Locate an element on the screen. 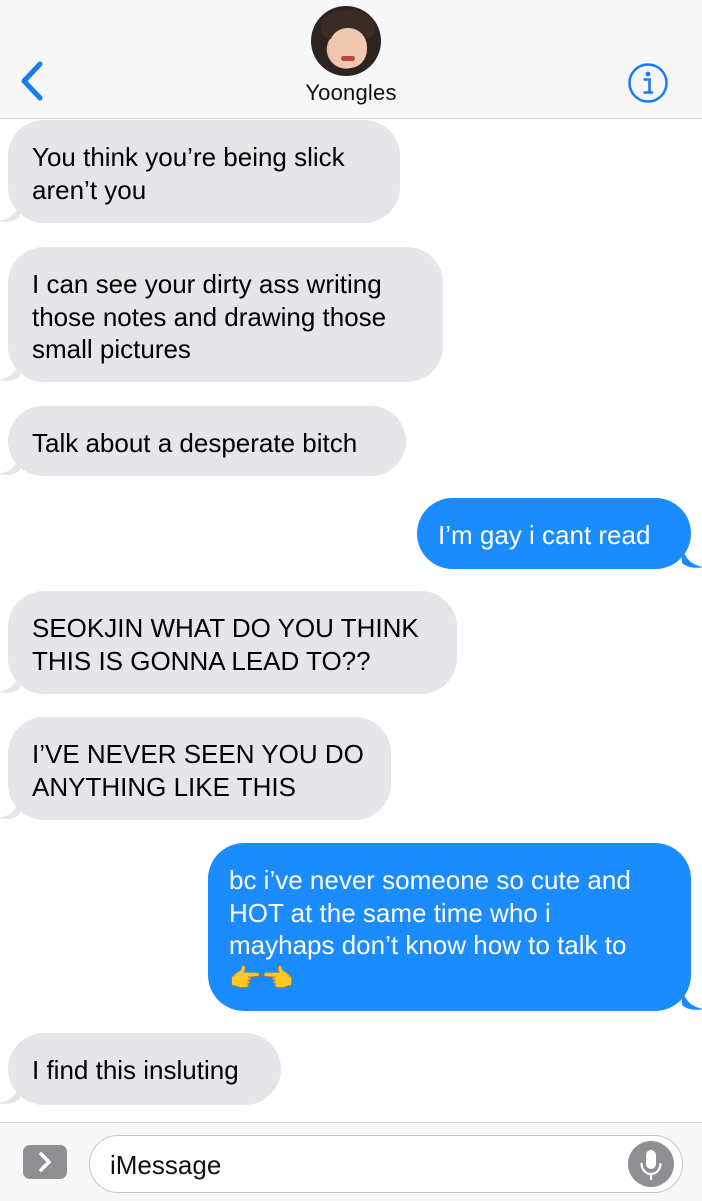 This screenshot has height=1201, width=702. conversation-header: Yoongles is located at coordinates (351, 59).